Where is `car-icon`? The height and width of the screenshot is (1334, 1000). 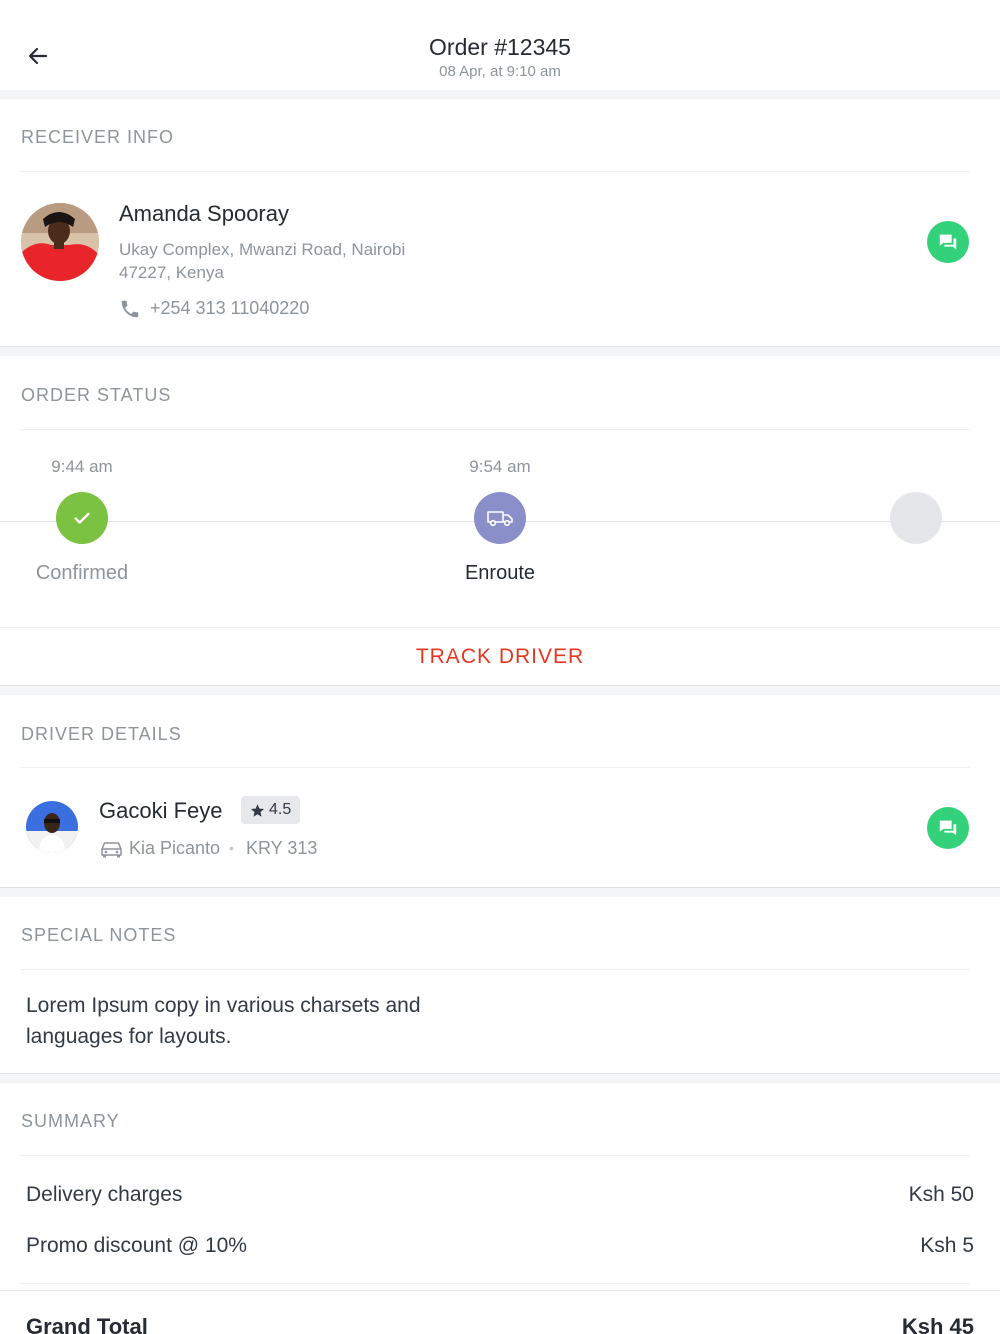 car-icon is located at coordinates (111, 849).